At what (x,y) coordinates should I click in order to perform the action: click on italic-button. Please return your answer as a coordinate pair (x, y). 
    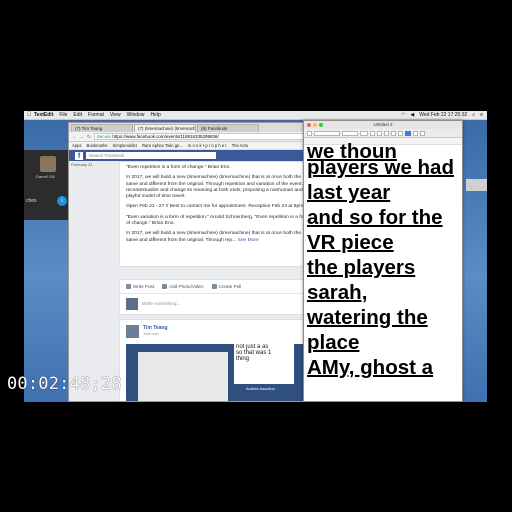
    Looking at the image, I should click on (393, 133).